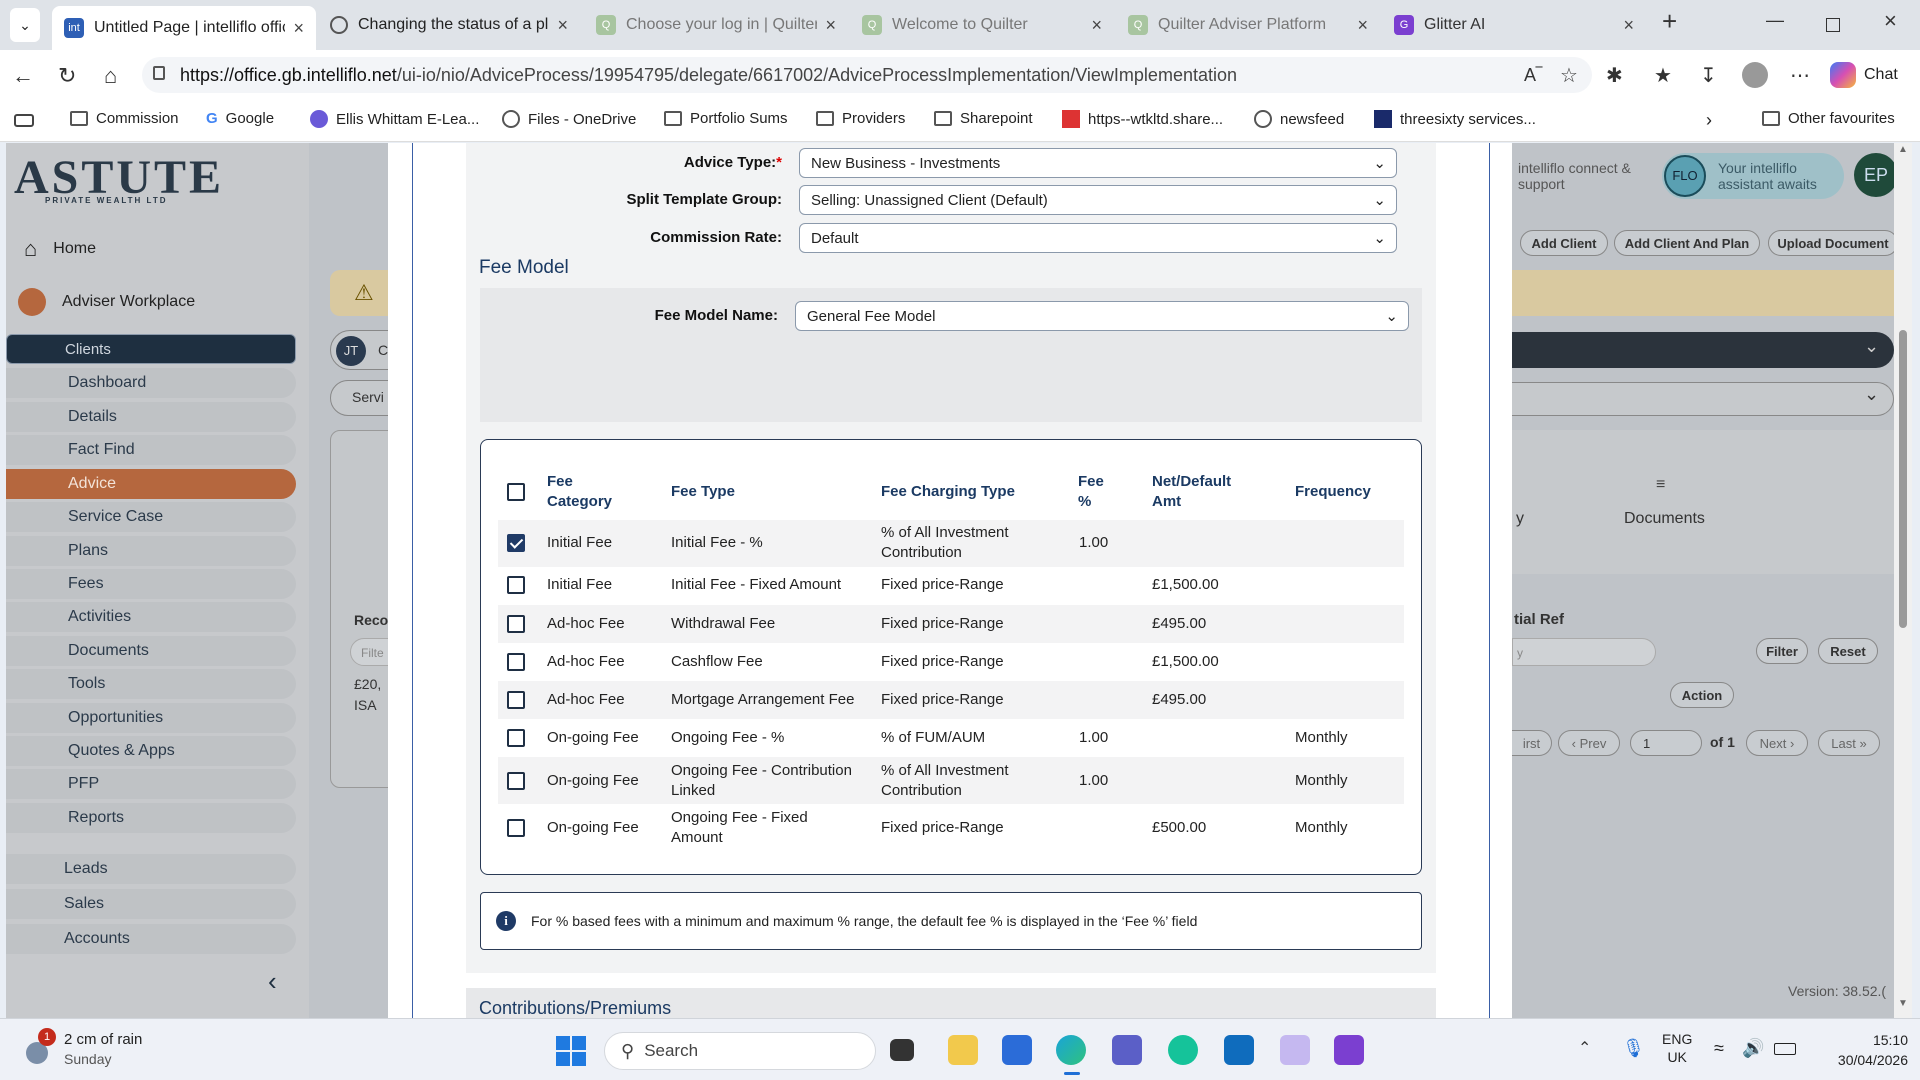 The width and height of the screenshot is (1920, 1080). What do you see at coordinates (1533, 75) in the screenshot?
I see `read-aloud-icon: A‾` at bounding box center [1533, 75].